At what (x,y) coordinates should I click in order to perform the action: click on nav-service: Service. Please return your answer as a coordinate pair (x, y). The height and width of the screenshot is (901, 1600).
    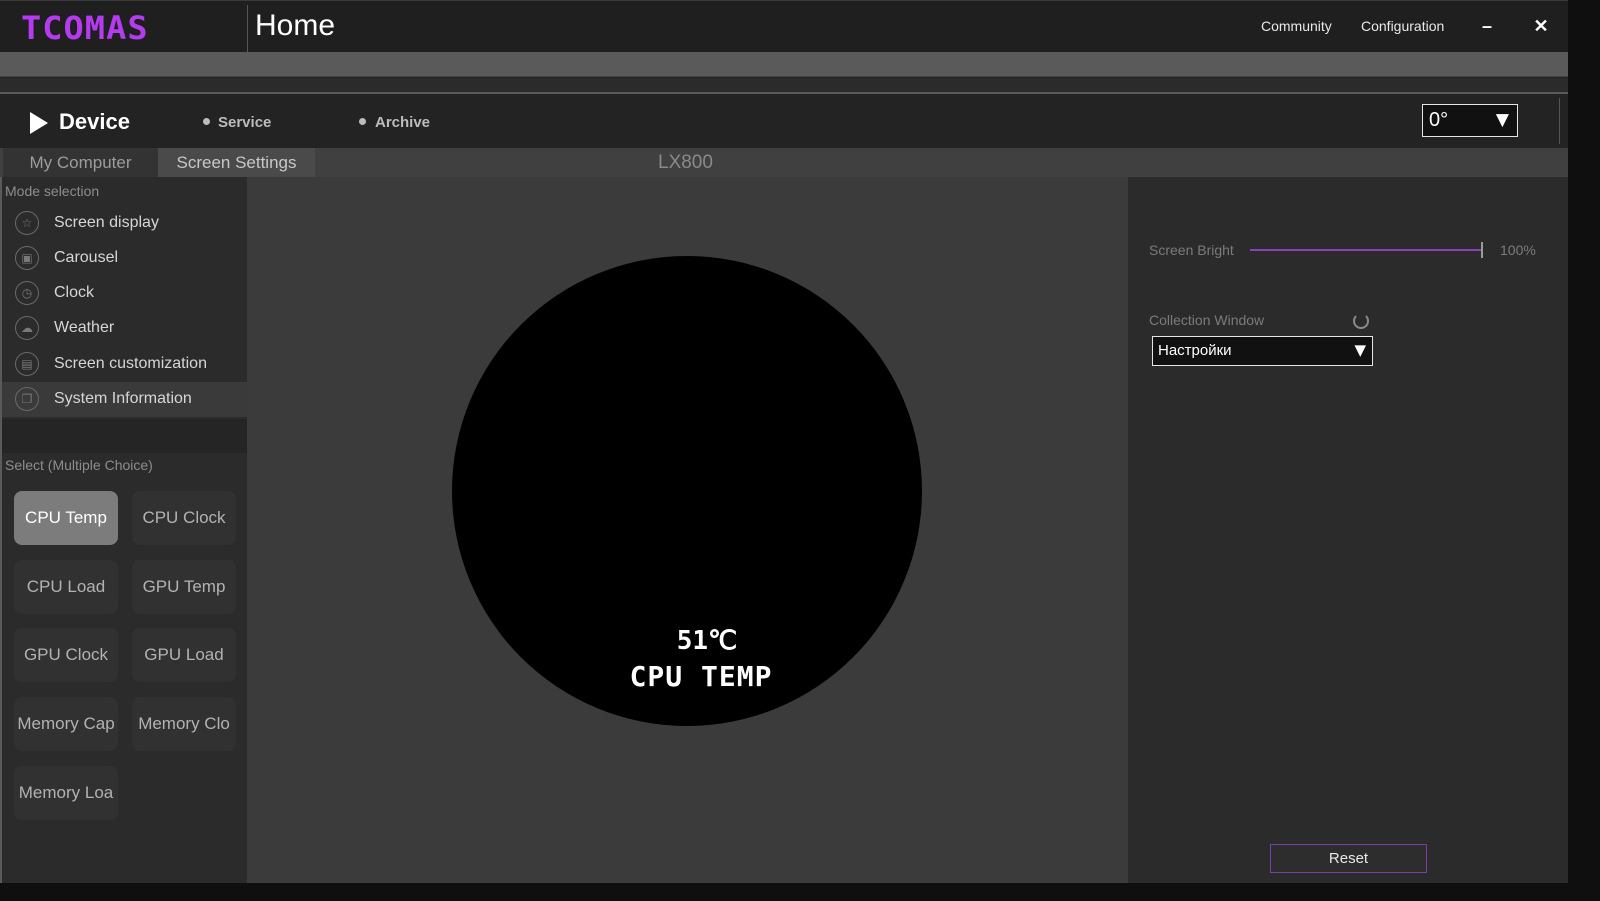
    Looking at the image, I should click on (244, 122).